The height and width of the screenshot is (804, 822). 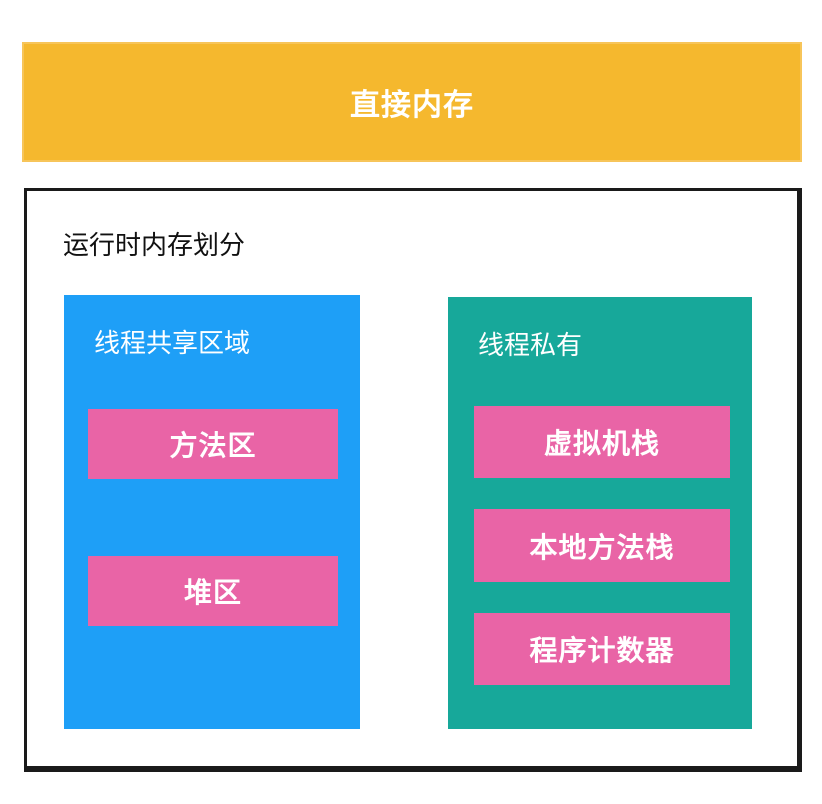 I want to click on program-counter-label: 程序计数器, so click(x=602, y=650).